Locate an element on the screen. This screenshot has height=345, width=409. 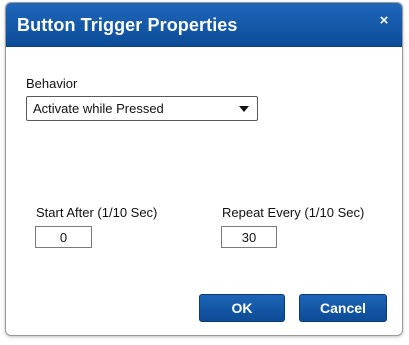
start-after-input is located at coordinates (63, 237).